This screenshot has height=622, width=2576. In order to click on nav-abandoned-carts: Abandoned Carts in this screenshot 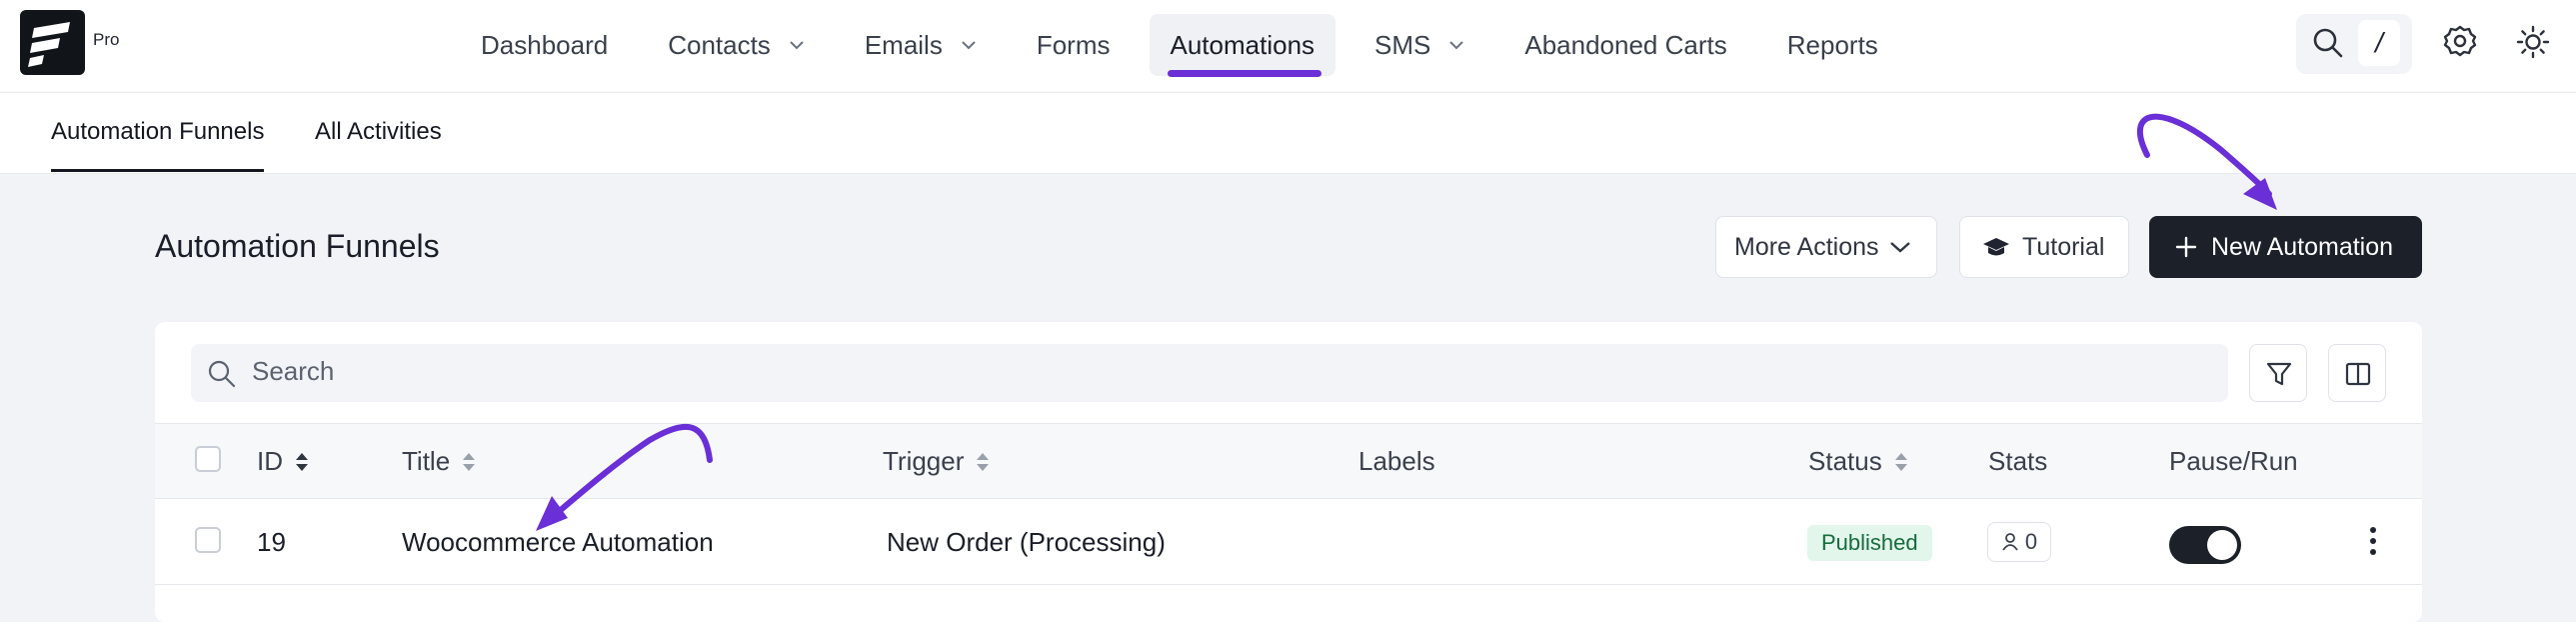, I will do `click(1625, 45)`.